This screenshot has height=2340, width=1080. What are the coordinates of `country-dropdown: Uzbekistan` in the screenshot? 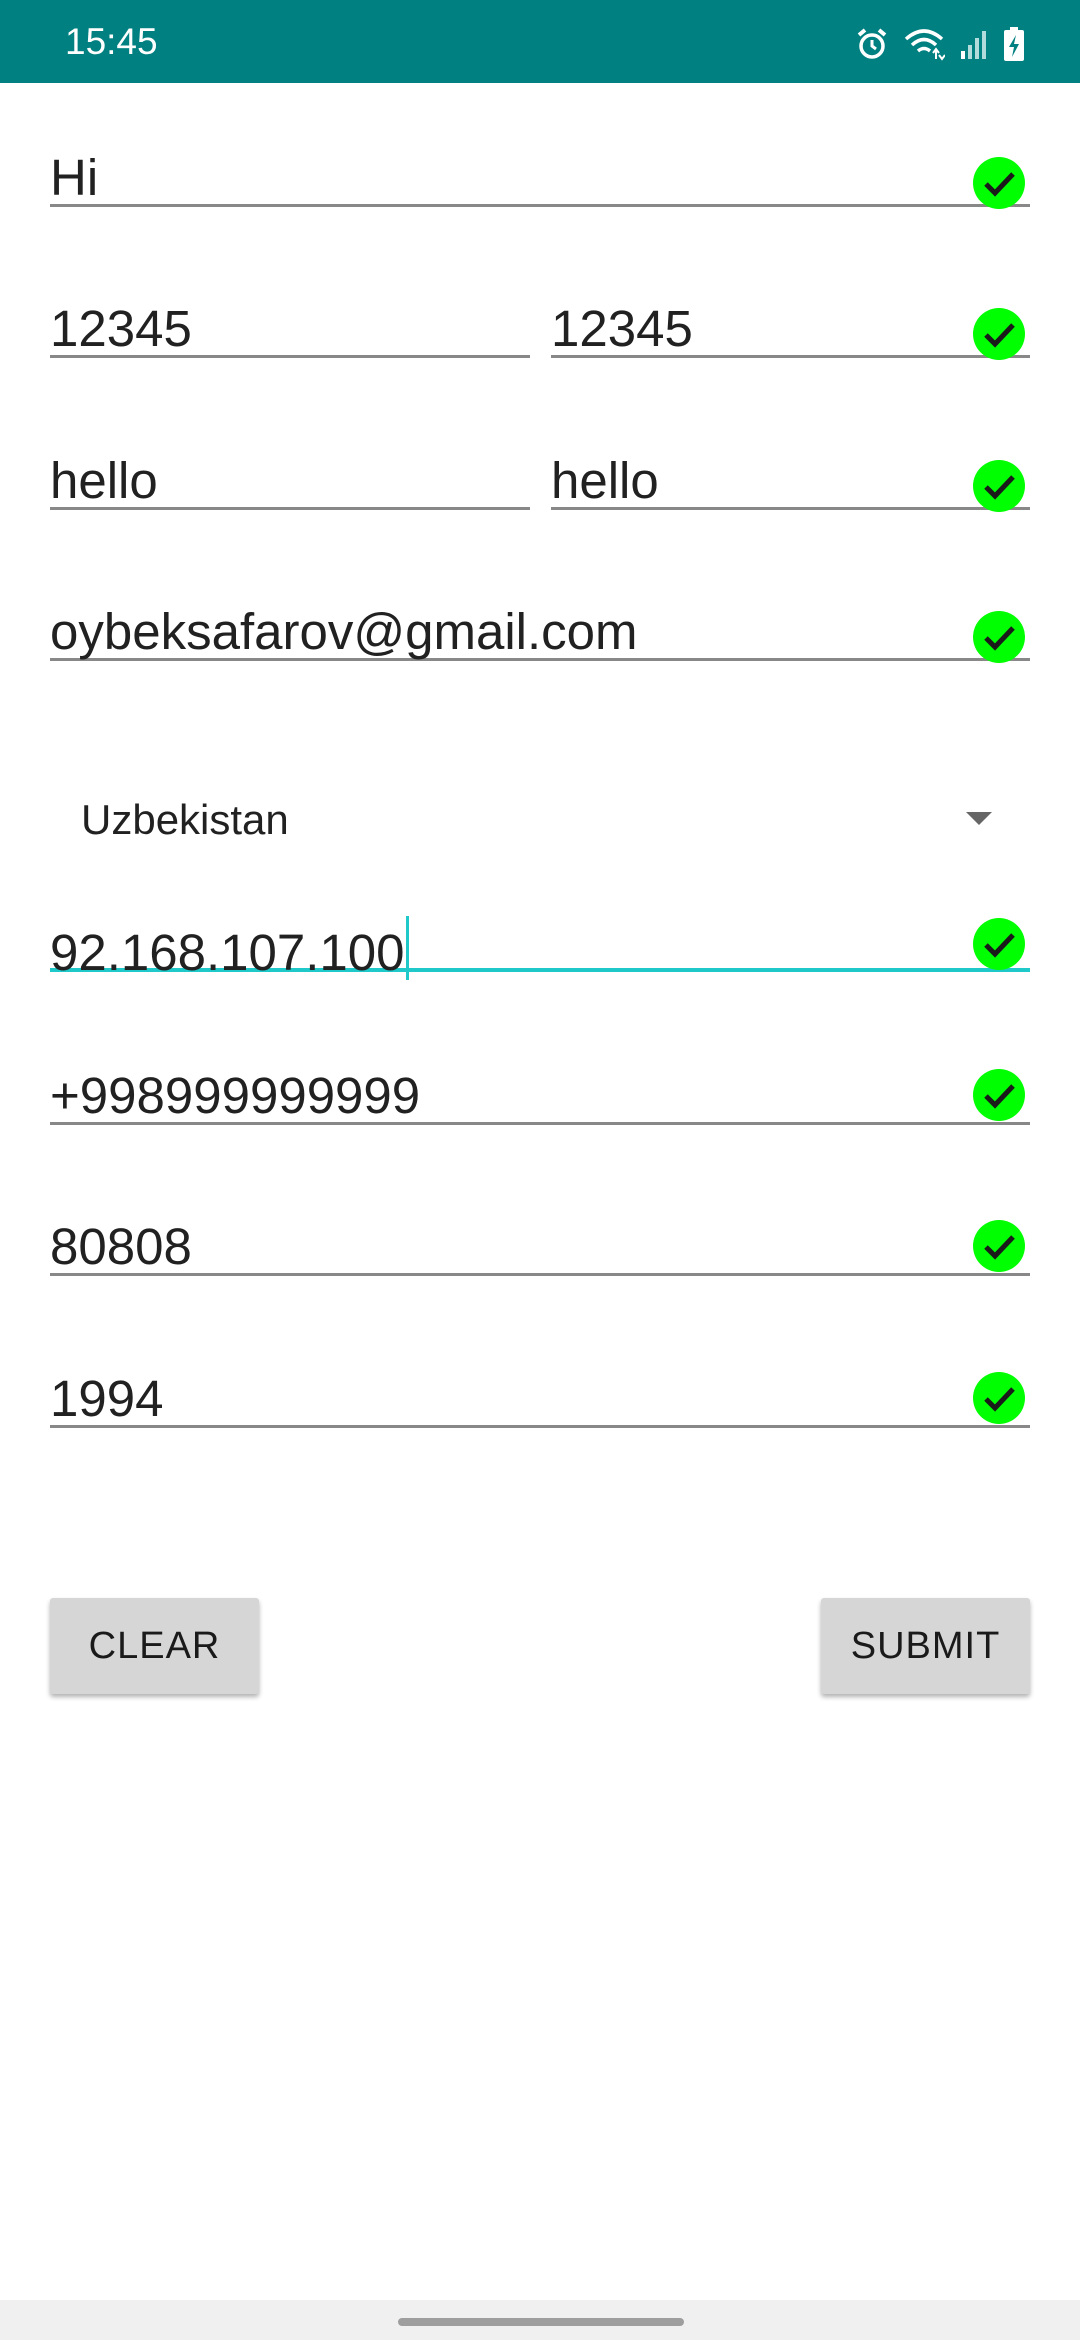 It's located at (540, 820).